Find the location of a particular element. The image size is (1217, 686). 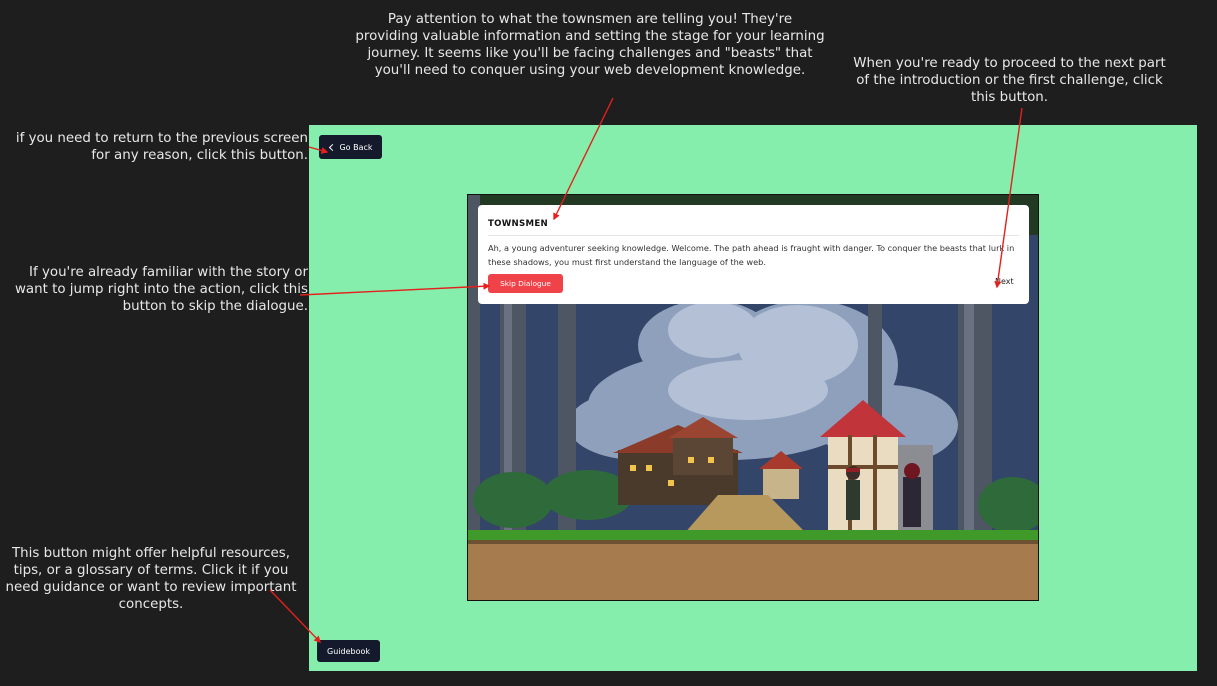

chevron-left-icon is located at coordinates (333, 147).